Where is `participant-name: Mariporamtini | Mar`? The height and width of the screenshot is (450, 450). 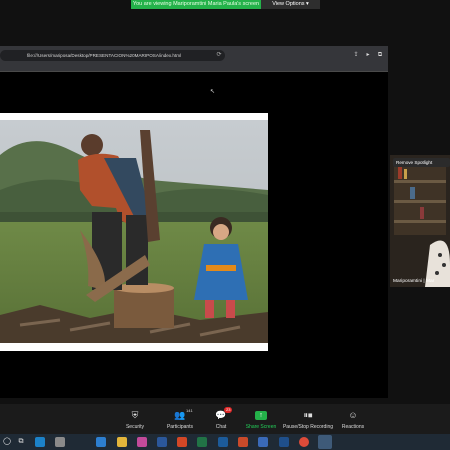 participant-name: Mariporamtini | Mar is located at coordinates (414, 281).